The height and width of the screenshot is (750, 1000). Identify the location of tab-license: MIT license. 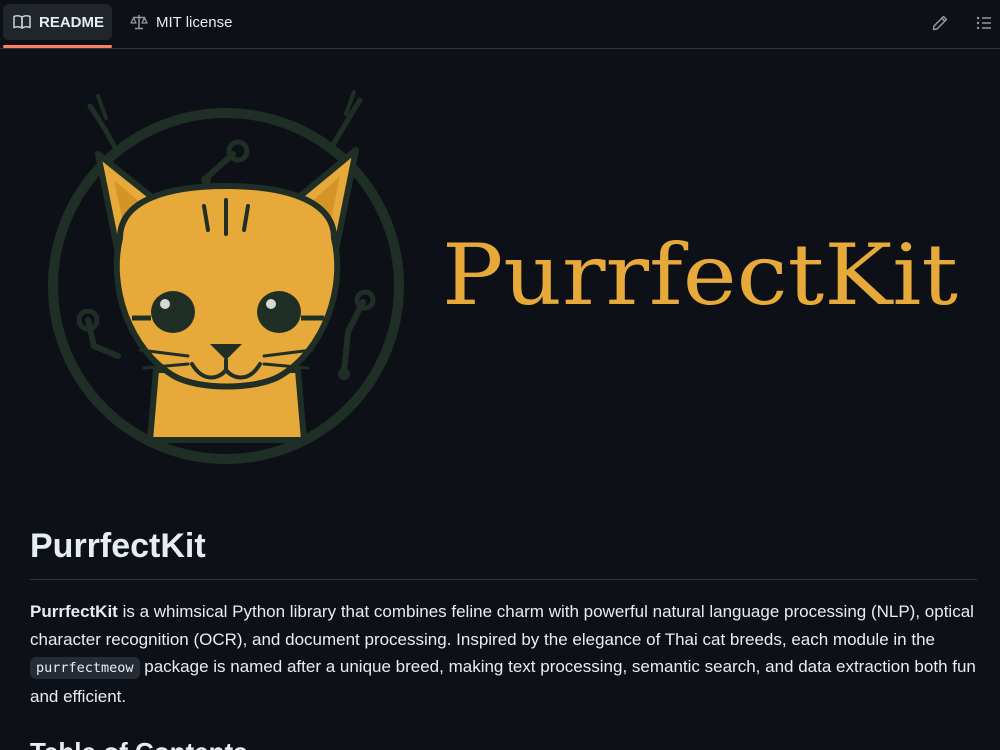
(185, 22).